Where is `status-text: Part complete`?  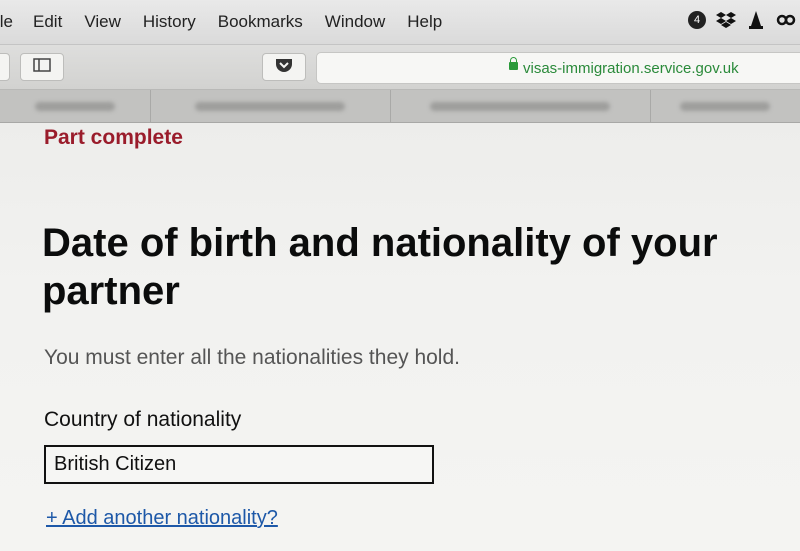 status-text: Part complete is located at coordinates (113, 137).